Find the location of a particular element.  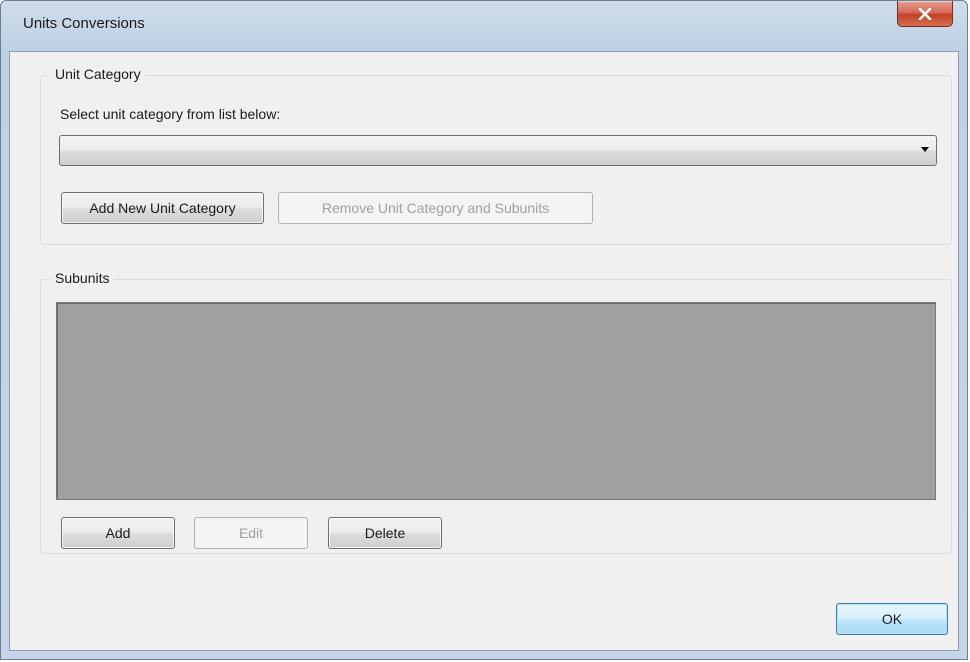

ok-button: OK is located at coordinates (892, 619).